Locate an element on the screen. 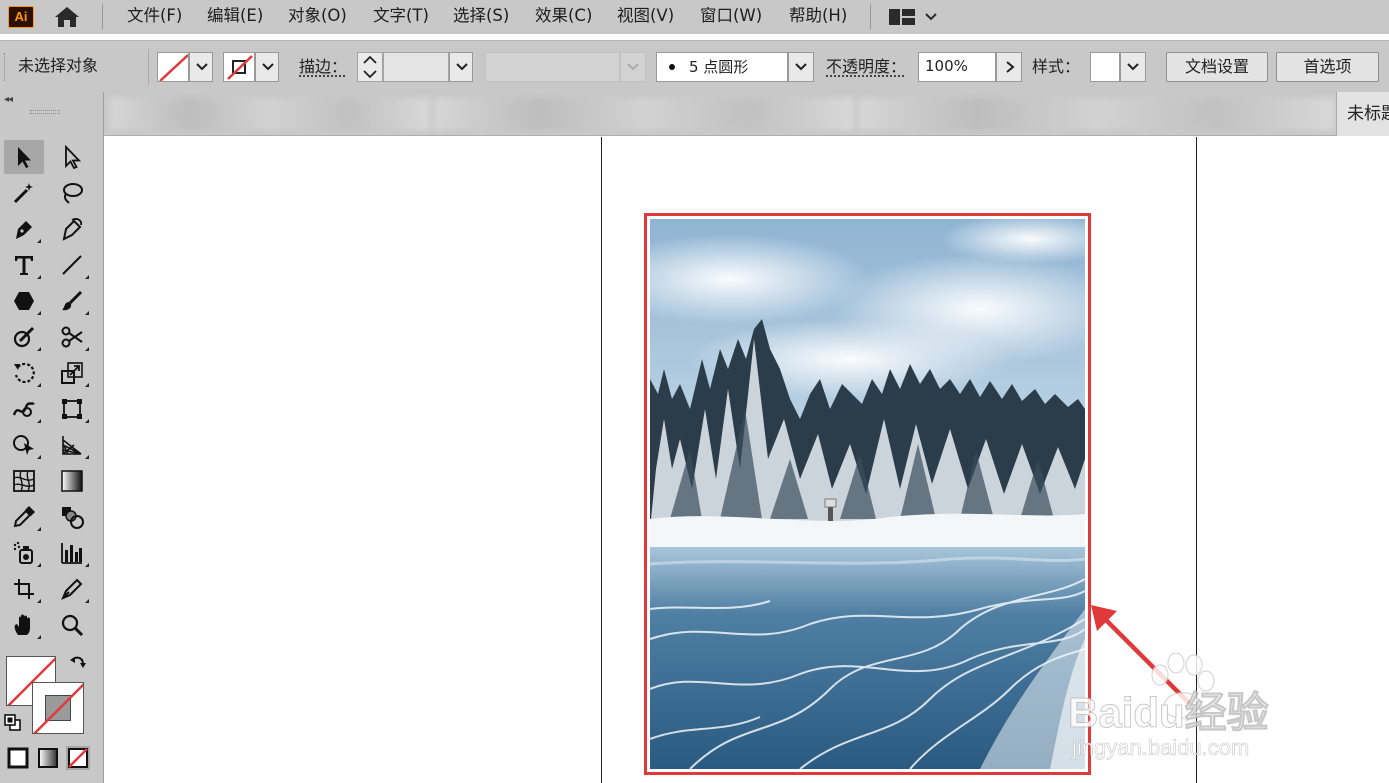  workspace-layout-icon is located at coordinates (902, 17).